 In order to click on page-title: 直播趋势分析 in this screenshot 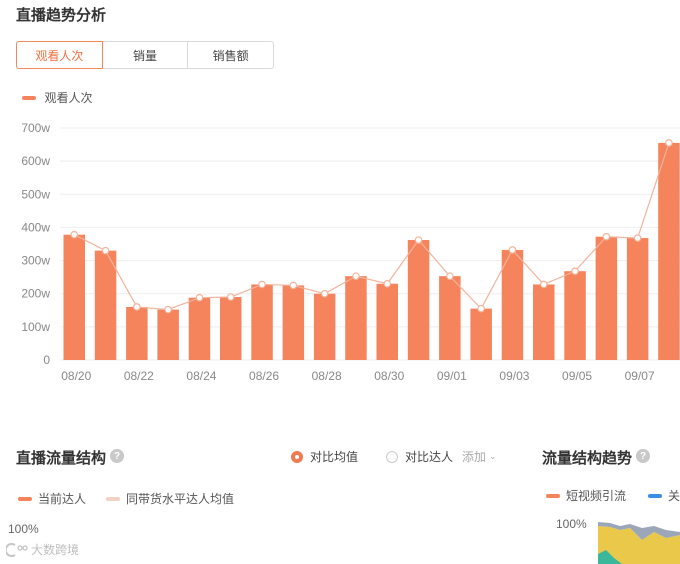, I will do `click(61, 15)`.